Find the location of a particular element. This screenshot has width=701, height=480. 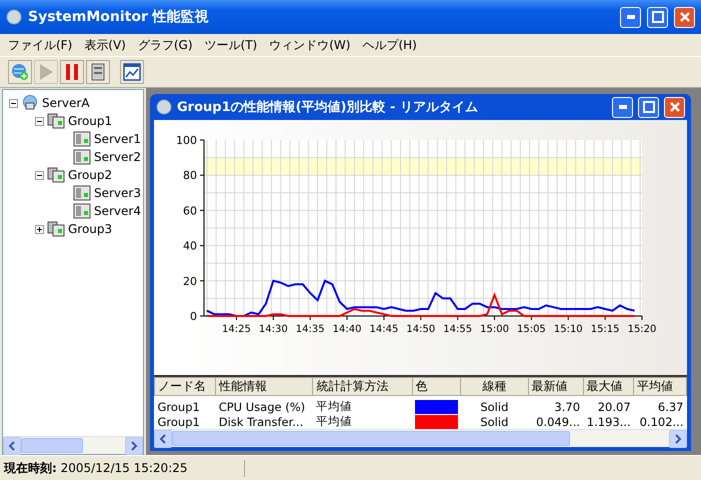

x-tick-label: 15:10 is located at coordinates (568, 329).